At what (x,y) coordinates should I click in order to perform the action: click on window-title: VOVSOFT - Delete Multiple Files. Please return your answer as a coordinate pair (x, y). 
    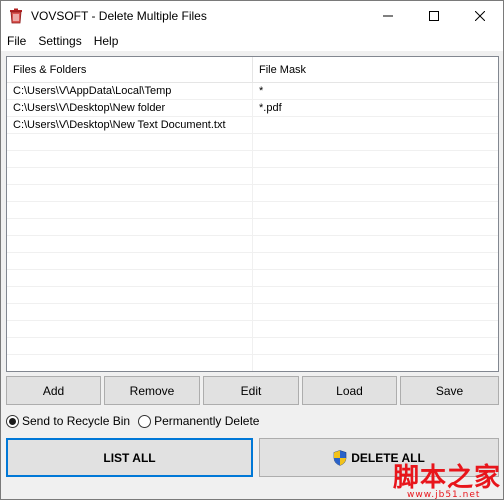
    Looking at the image, I should click on (119, 16).